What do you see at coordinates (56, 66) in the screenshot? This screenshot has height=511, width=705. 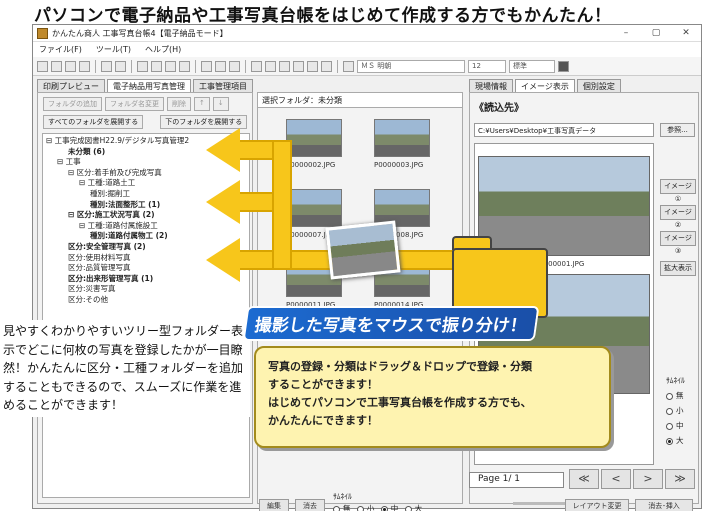 I see `open-folder-icon` at bounding box center [56, 66].